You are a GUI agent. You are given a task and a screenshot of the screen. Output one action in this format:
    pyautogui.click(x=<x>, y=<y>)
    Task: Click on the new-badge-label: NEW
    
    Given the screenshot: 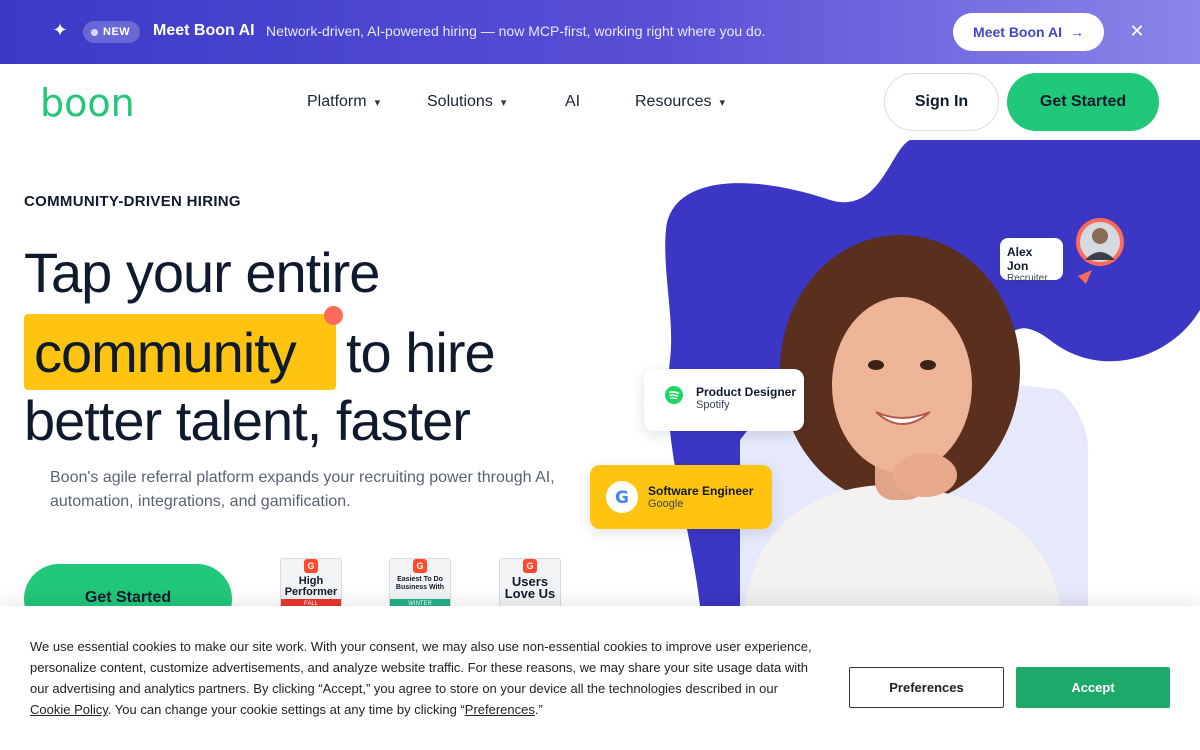 What is the action you would take?
    pyautogui.click(x=117, y=32)
    